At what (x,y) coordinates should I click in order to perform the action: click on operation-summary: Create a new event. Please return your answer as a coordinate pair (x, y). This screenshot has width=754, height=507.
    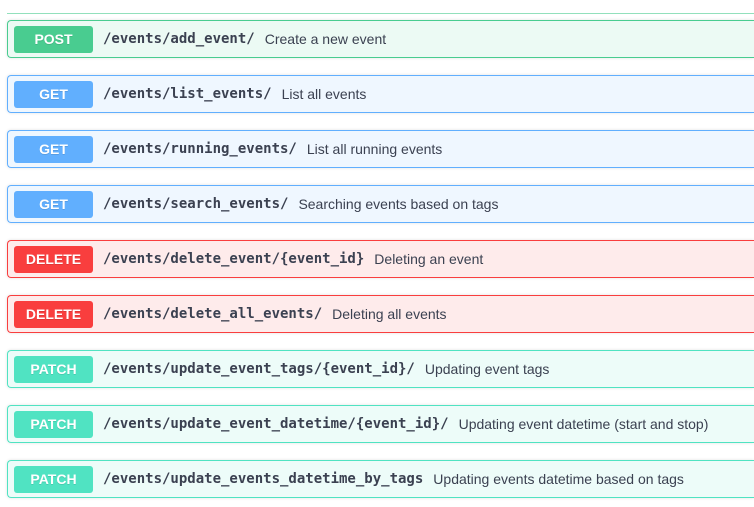
    Looking at the image, I should click on (325, 39).